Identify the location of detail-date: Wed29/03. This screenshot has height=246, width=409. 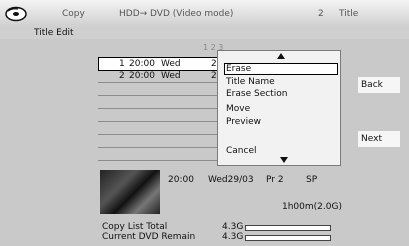
(231, 180).